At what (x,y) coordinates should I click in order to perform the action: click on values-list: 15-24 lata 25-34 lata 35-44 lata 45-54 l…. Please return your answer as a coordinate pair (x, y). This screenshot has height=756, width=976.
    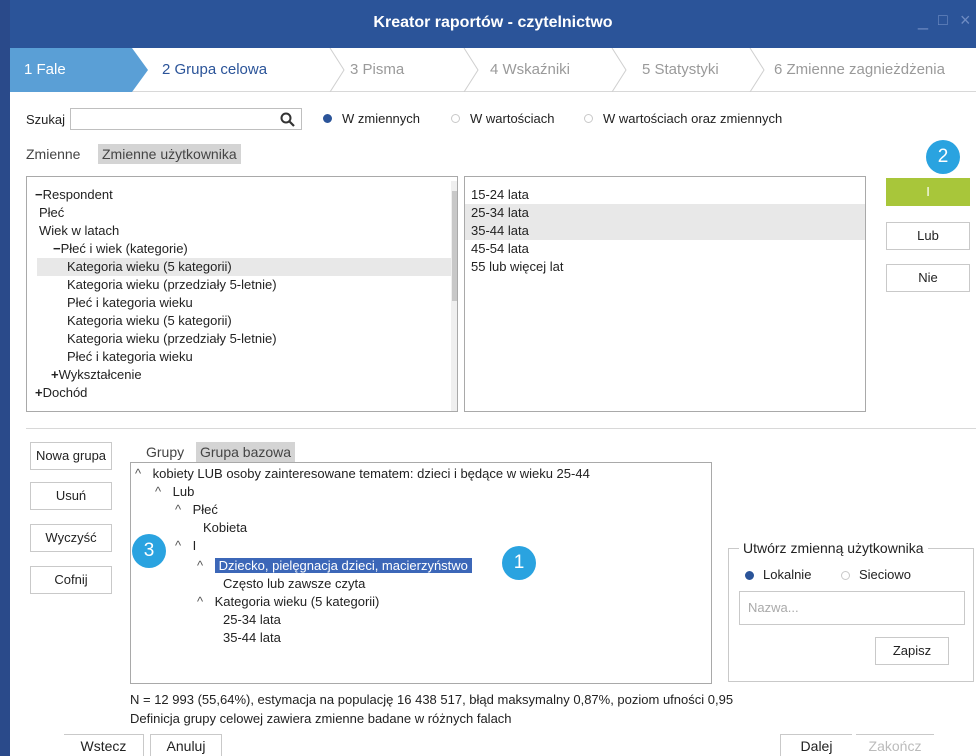
    Looking at the image, I should click on (665, 294).